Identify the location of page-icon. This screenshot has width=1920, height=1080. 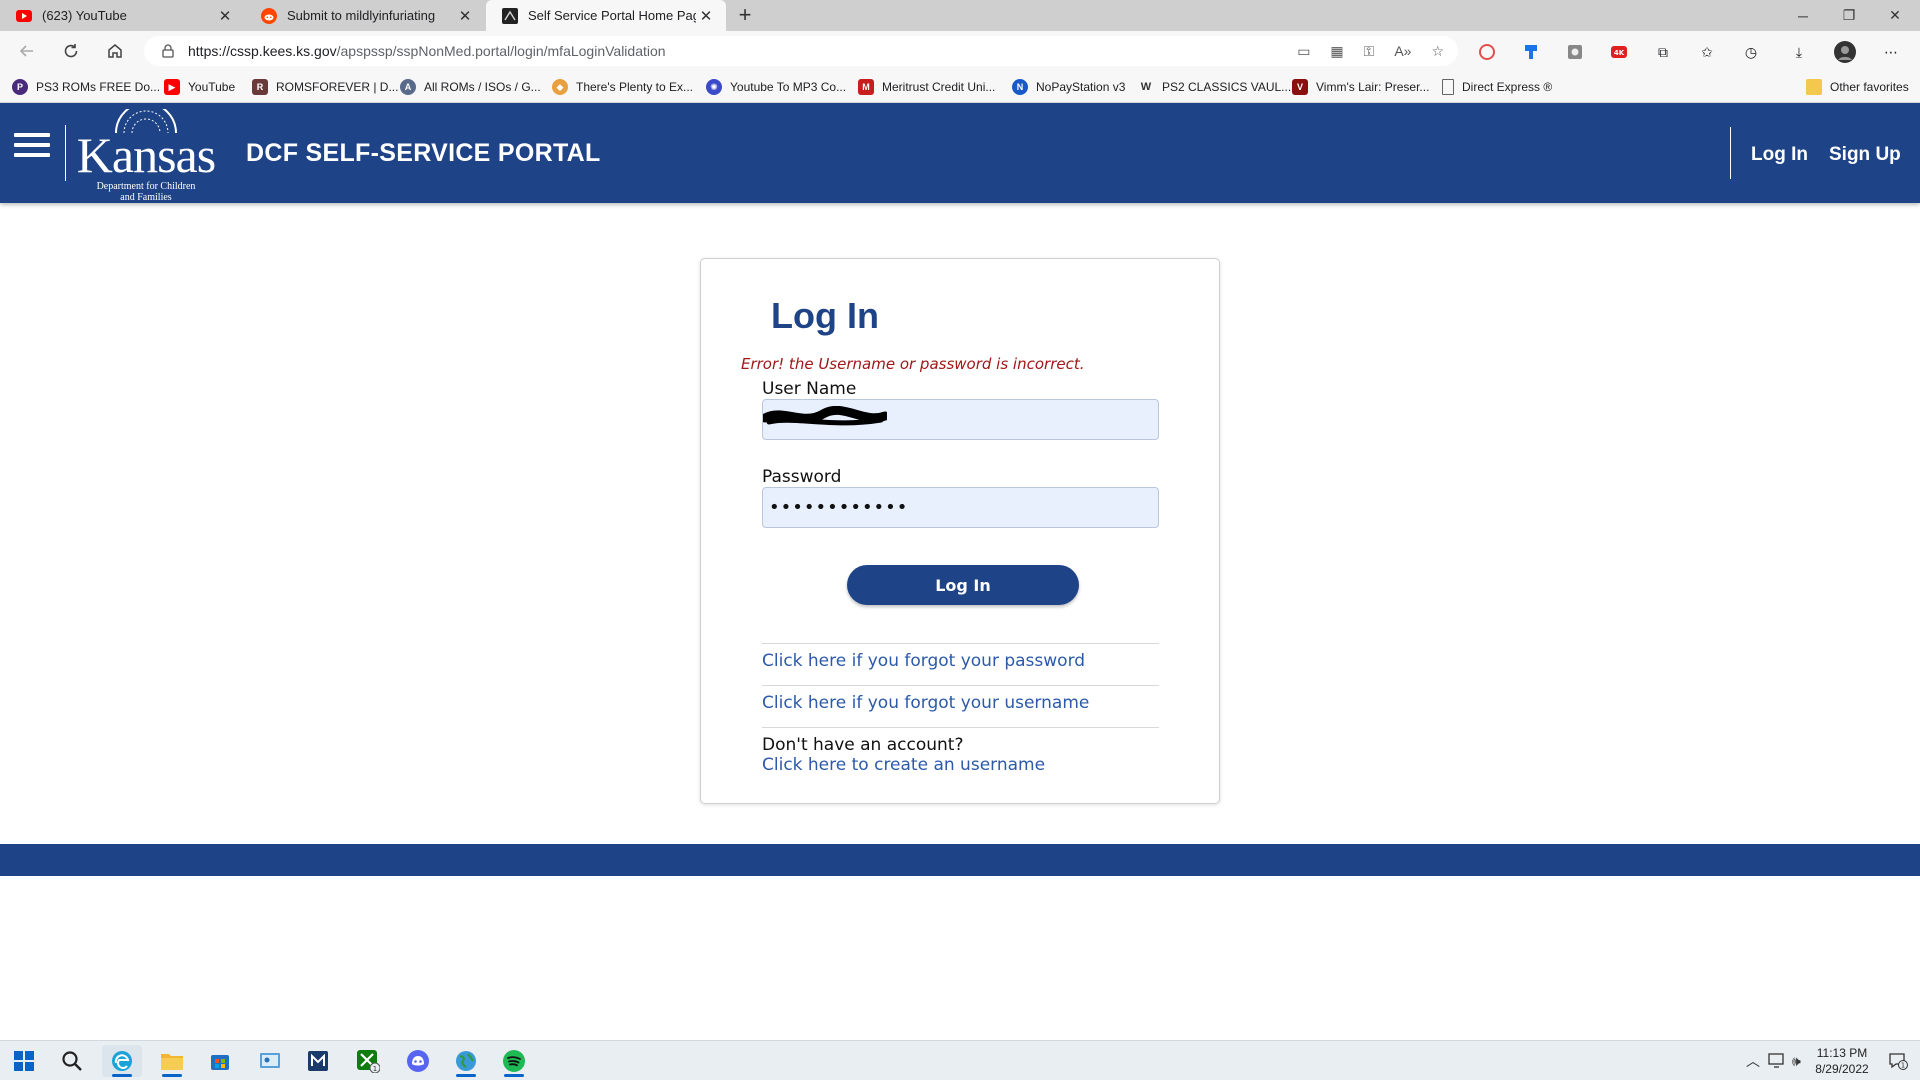
(1448, 87).